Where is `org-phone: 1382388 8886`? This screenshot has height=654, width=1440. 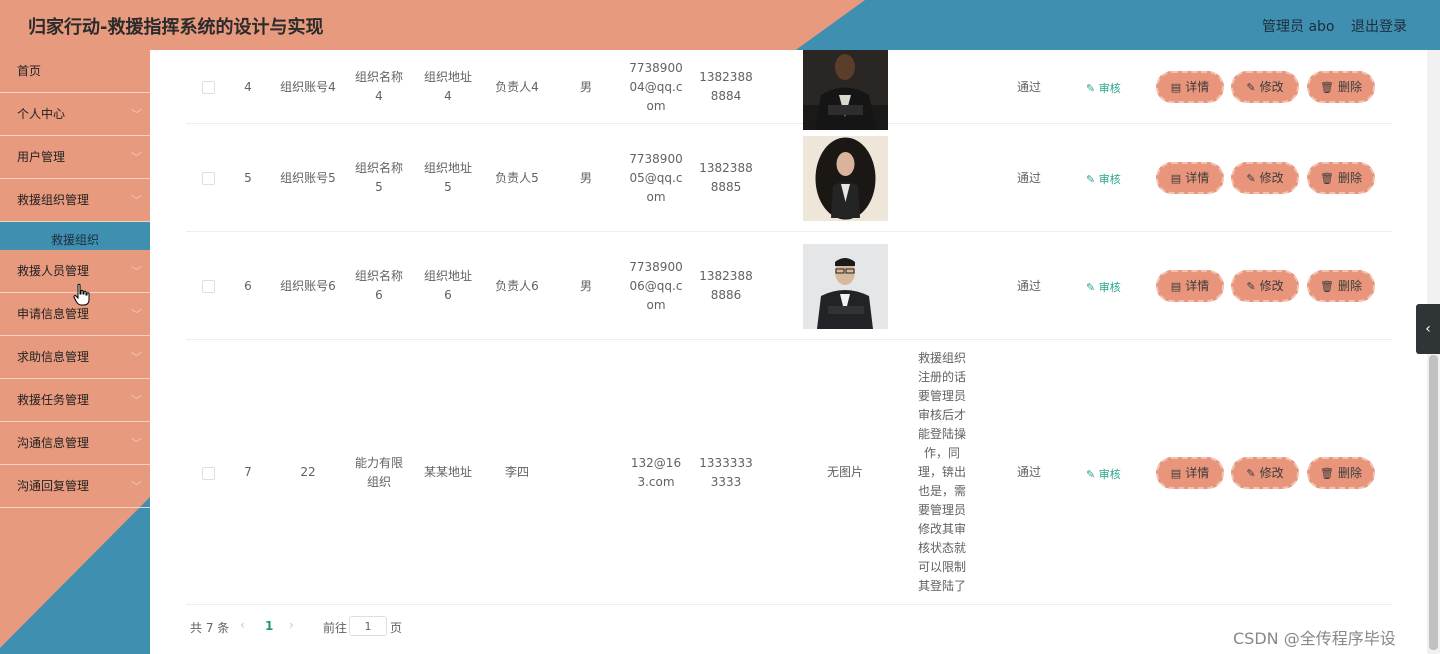
org-phone: 1382388 8886 is located at coordinates (726, 286).